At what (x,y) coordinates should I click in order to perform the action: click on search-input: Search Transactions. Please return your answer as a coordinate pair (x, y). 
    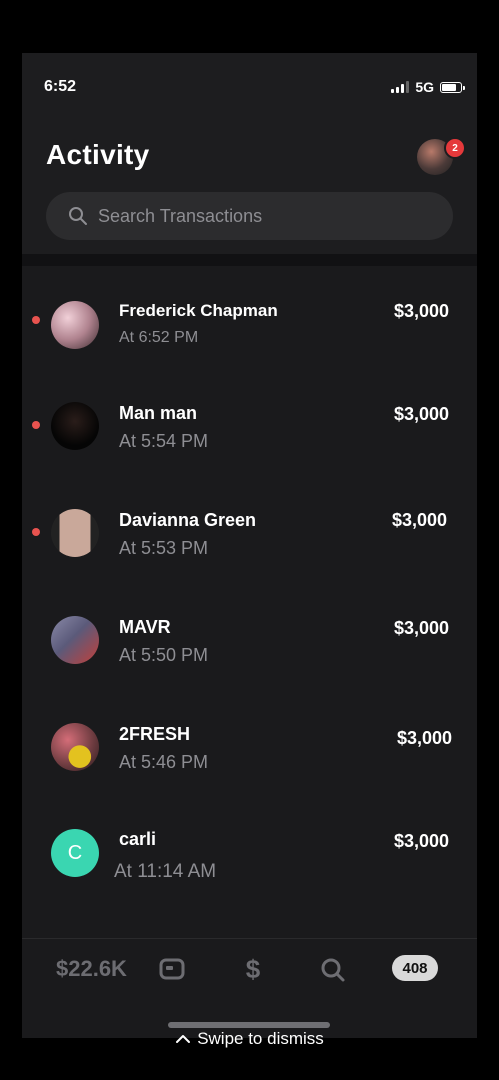
    Looking at the image, I should click on (249, 216).